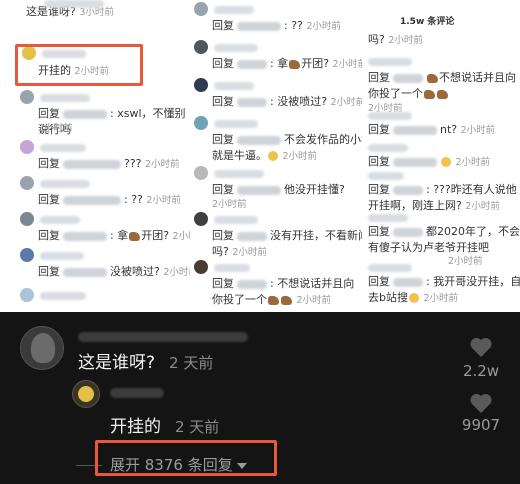 This screenshot has height=484, width=520. Describe the element at coordinates (314, 189) in the screenshot. I see `reply-text: 他没开挂懂?` at that location.